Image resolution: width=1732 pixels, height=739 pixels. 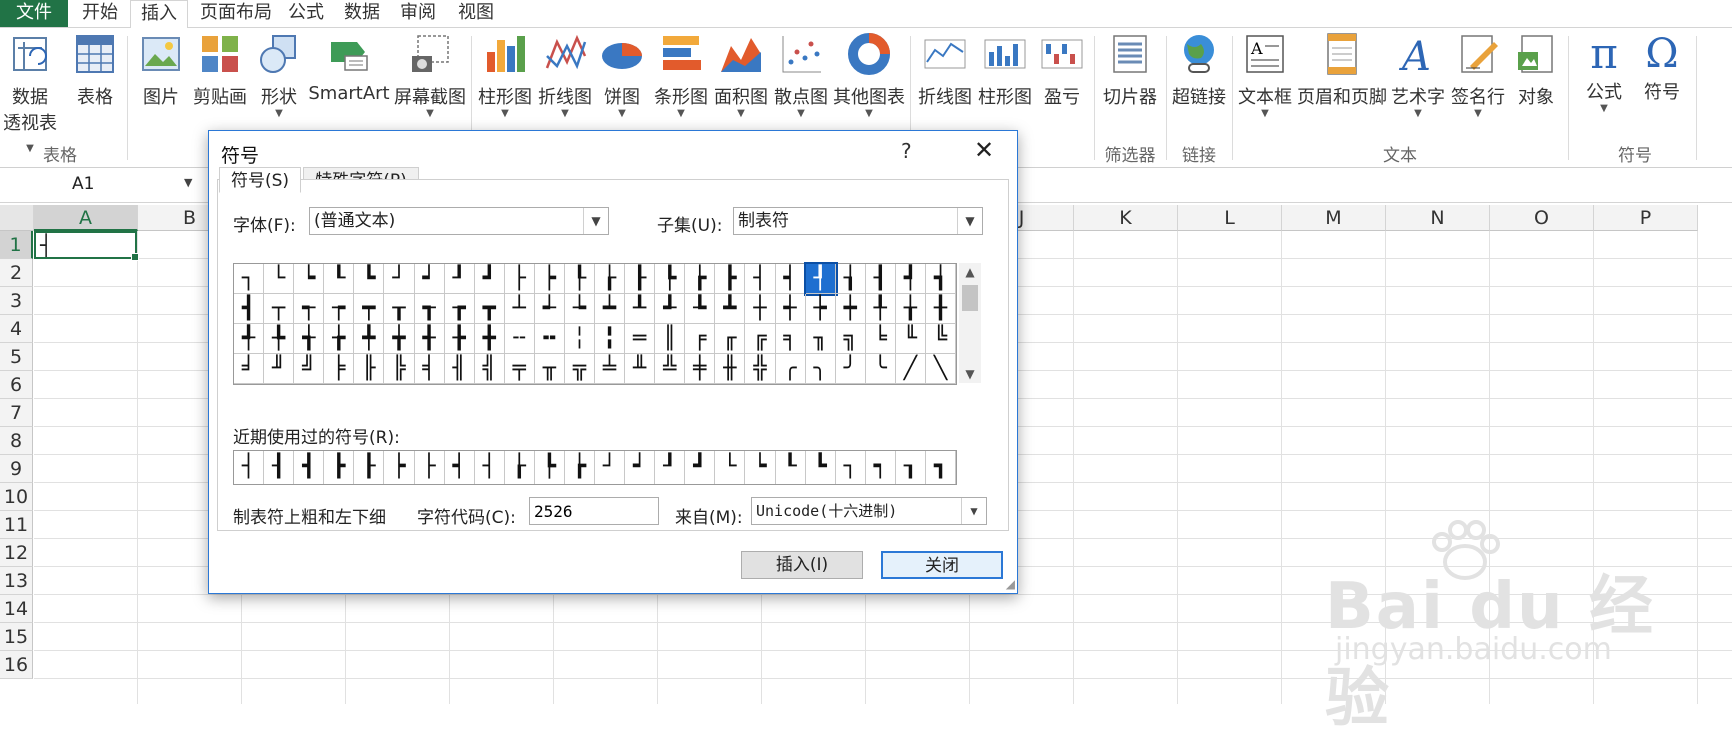 What do you see at coordinates (16, 525) in the screenshot?
I see `row-header: 11` at bounding box center [16, 525].